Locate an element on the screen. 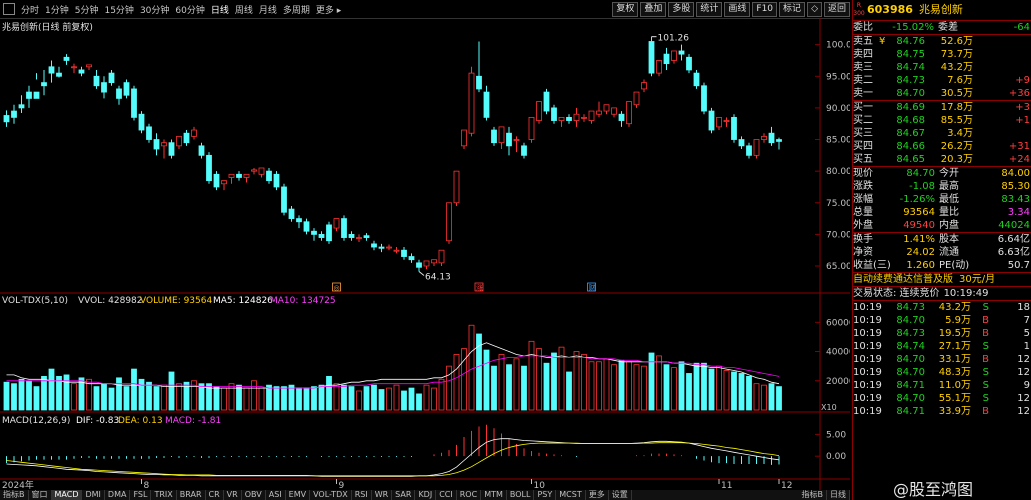 The height and width of the screenshot is (500, 1031). indicator-tab: MTM is located at coordinates (494, 495).